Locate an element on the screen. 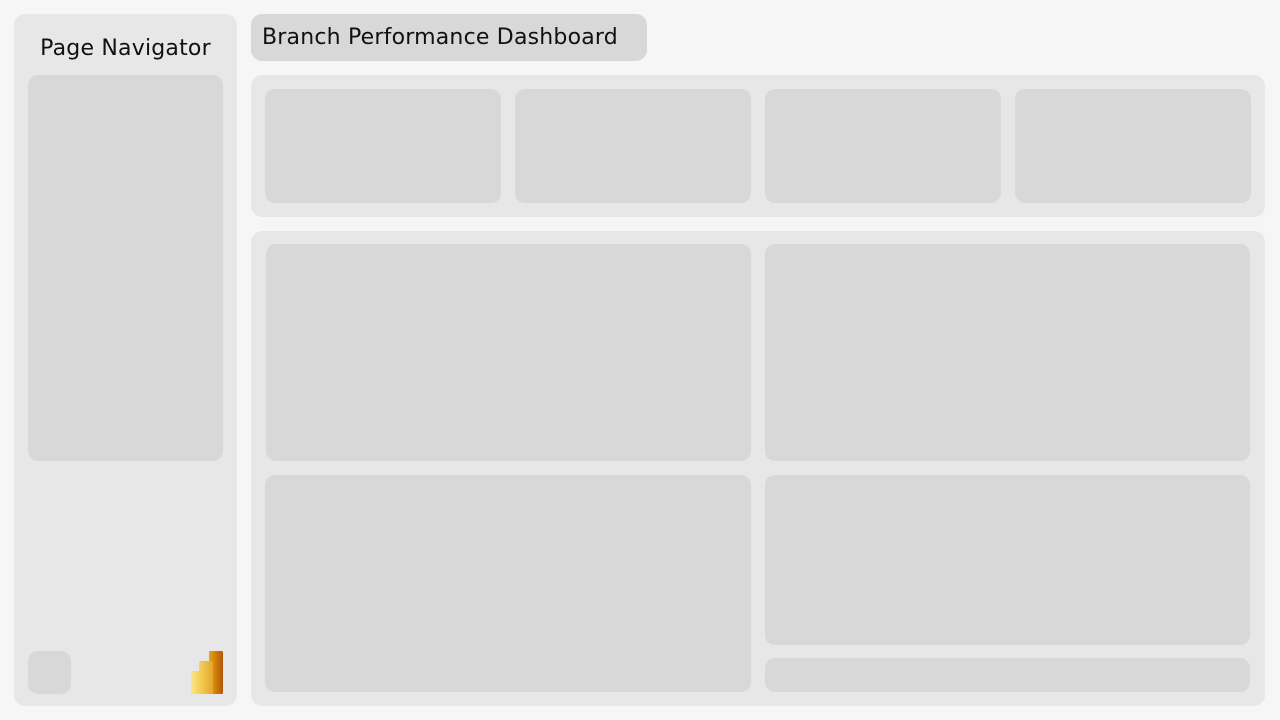  power-bi-logo-icon is located at coordinates (207, 672).